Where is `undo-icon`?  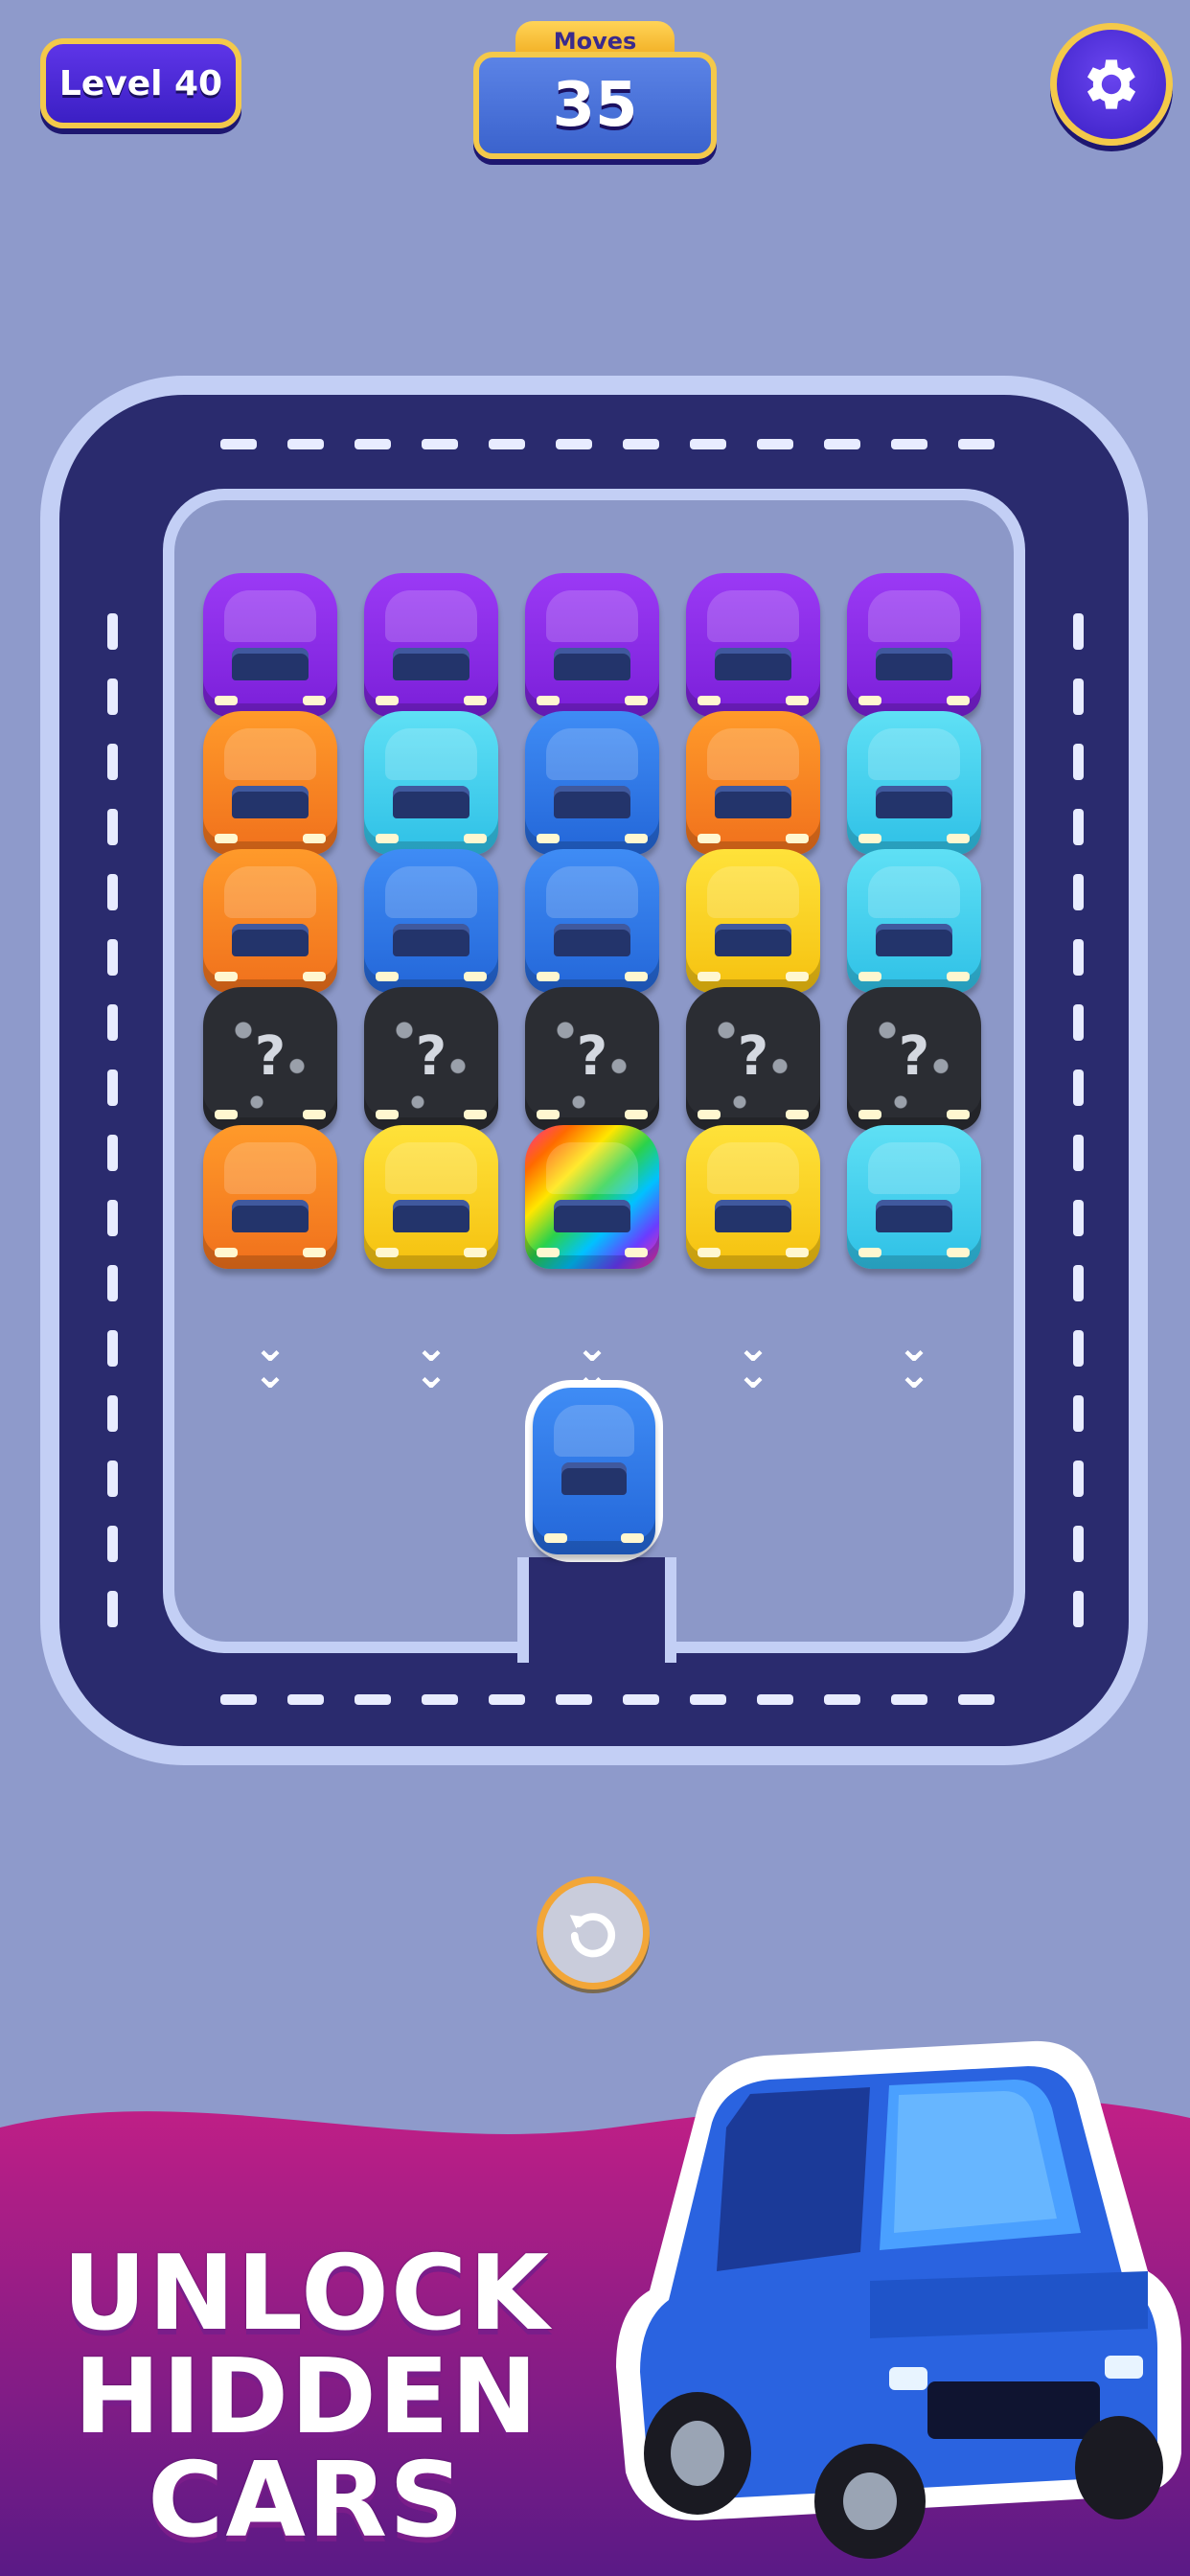
undo-icon is located at coordinates (592, 1935).